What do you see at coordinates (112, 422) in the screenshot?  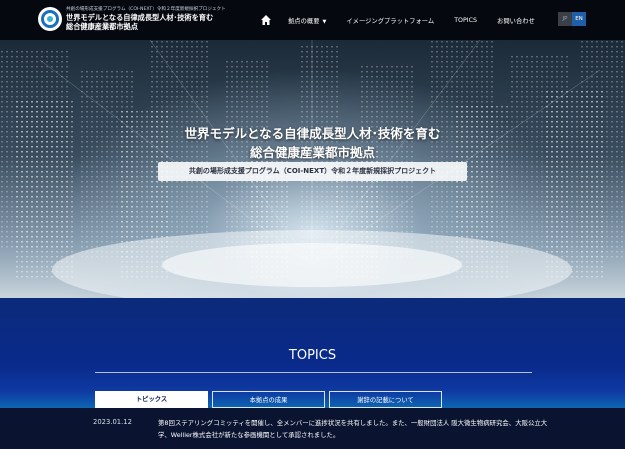 I see `news-date: 2023.01.12` at bounding box center [112, 422].